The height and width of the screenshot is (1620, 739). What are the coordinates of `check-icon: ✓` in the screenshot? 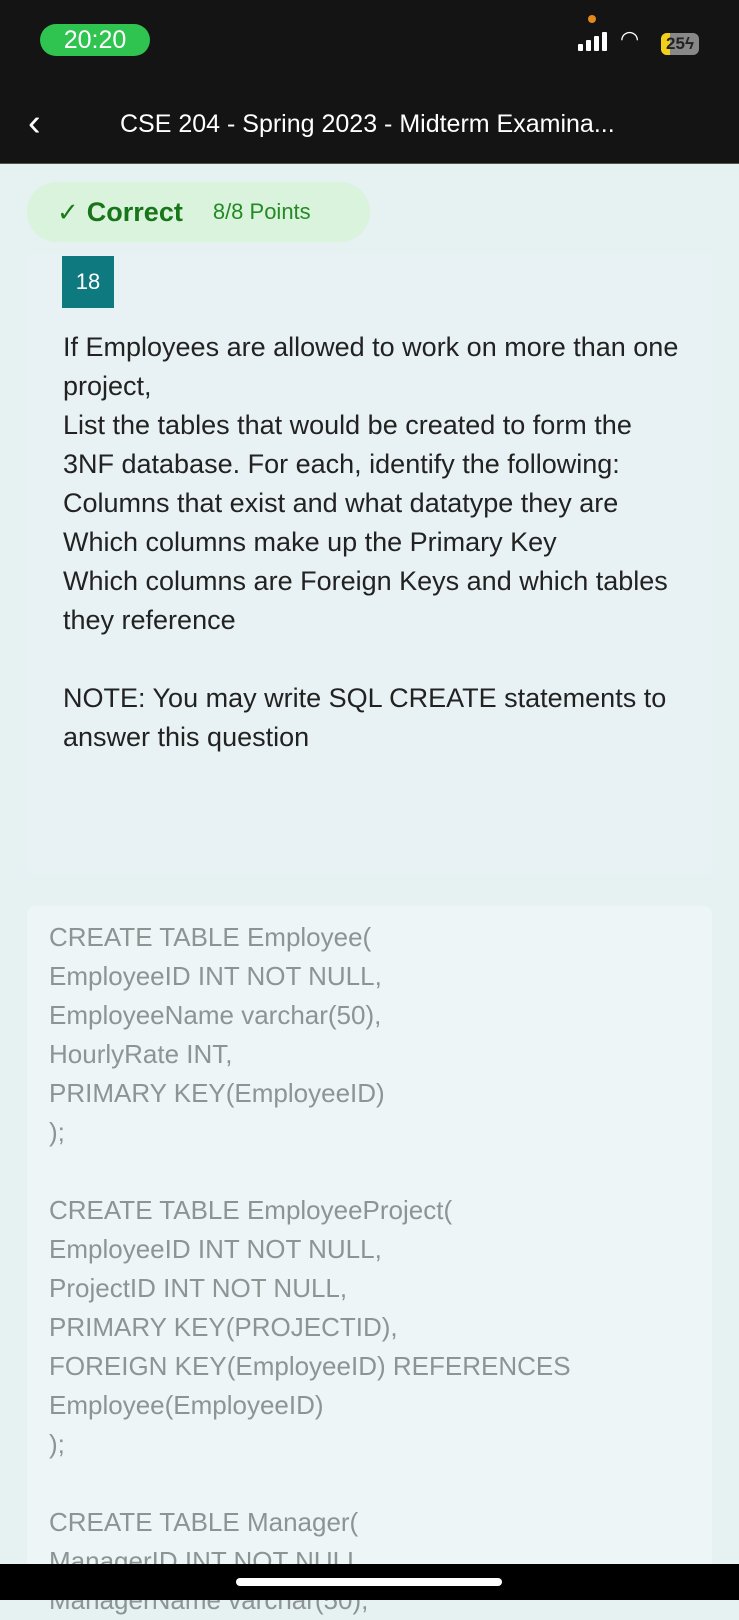 It's located at (68, 211).